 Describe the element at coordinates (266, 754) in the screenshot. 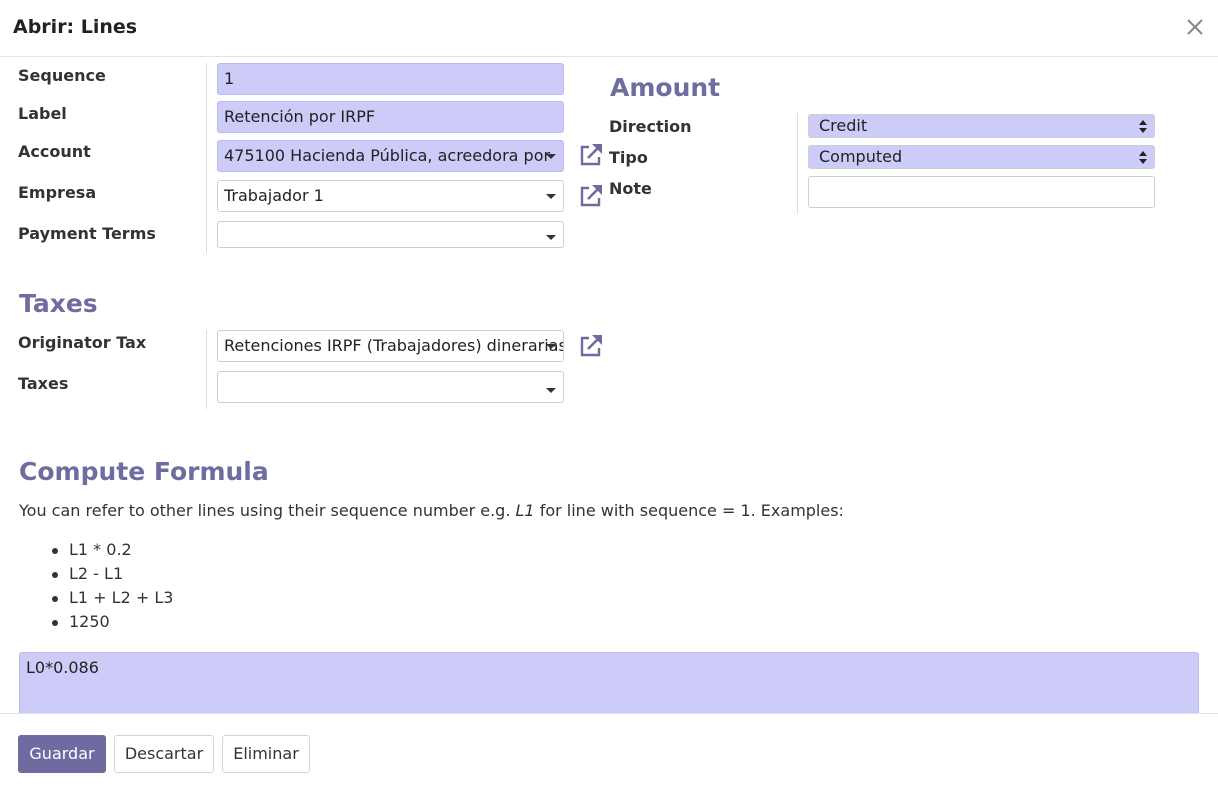

I see `delete-button: Eliminar` at that location.